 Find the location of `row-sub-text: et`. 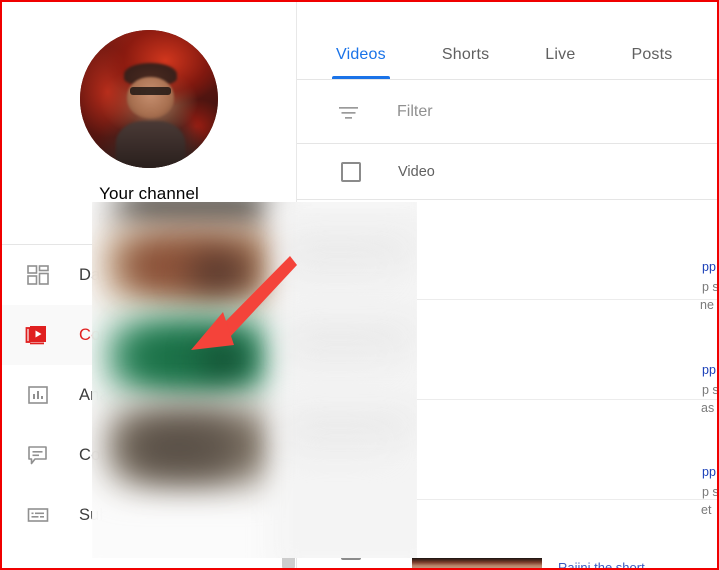

row-sub-text: et is located at coordinates (706, 510).